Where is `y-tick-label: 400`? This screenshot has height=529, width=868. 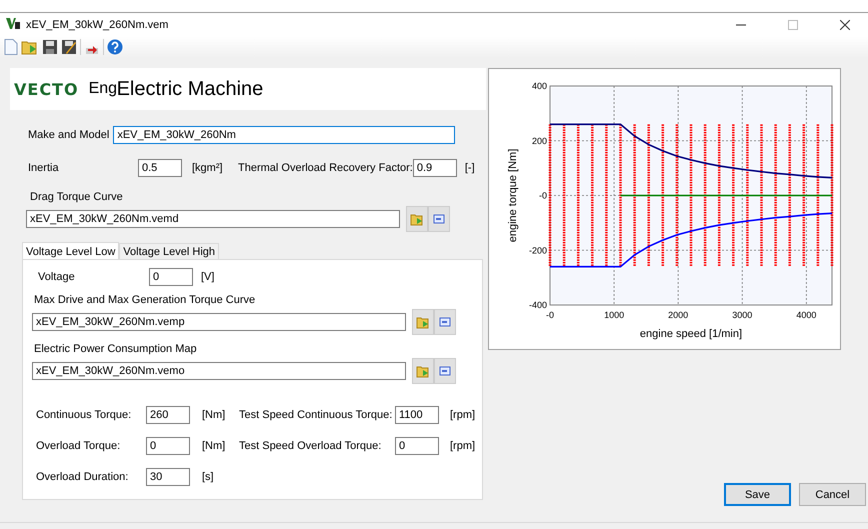 y-tick-label: 400 is located at coordinates (539, 86).